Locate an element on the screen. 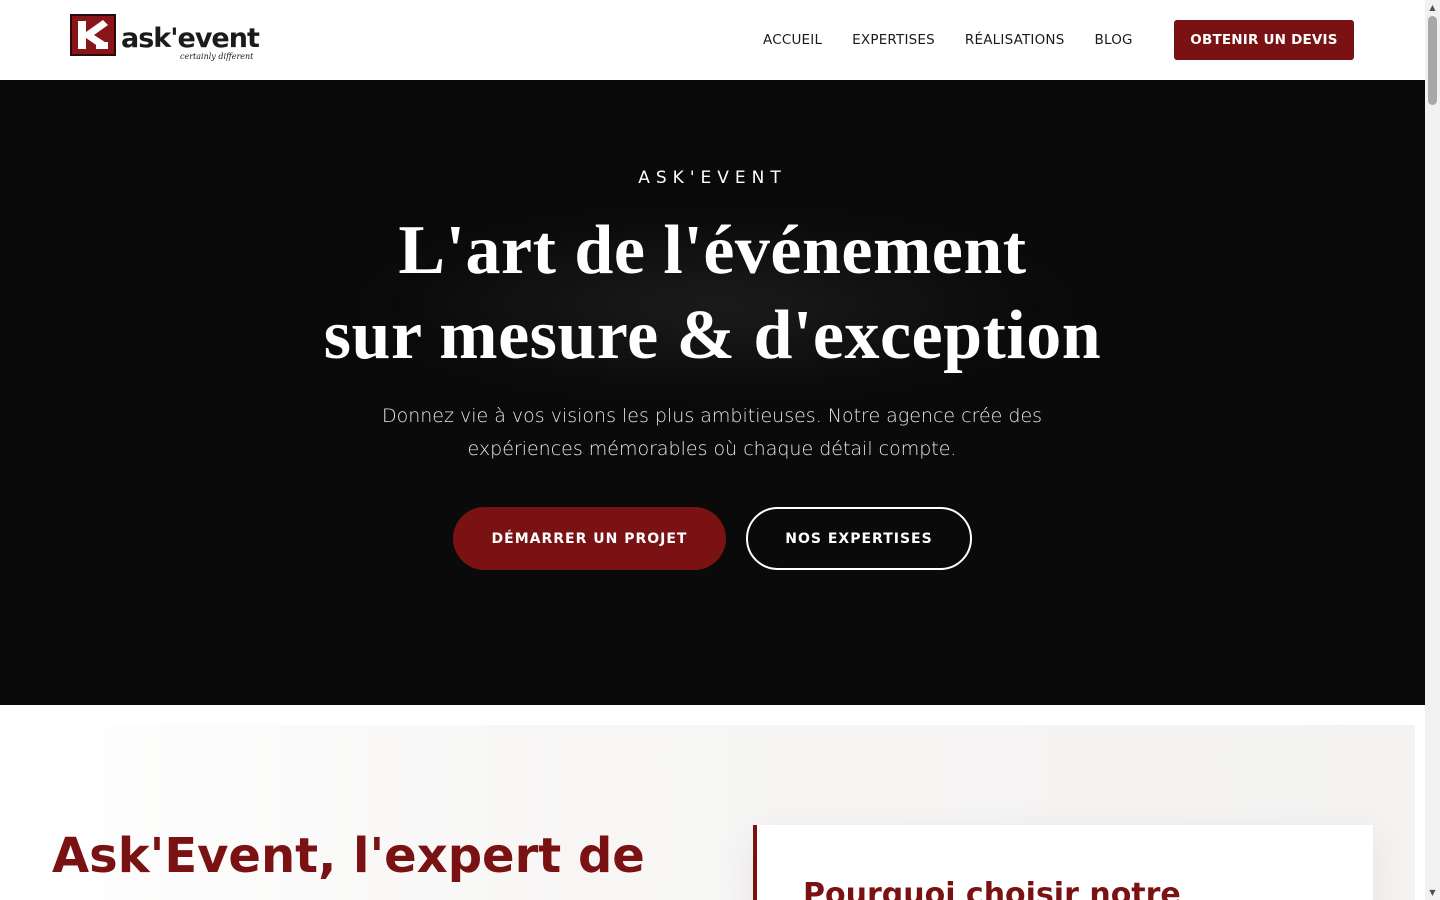 This screenshot has width=1440, height=900. get-quote-button: OBTENIR UN DEVIS is located at coordinates (1264, 40).